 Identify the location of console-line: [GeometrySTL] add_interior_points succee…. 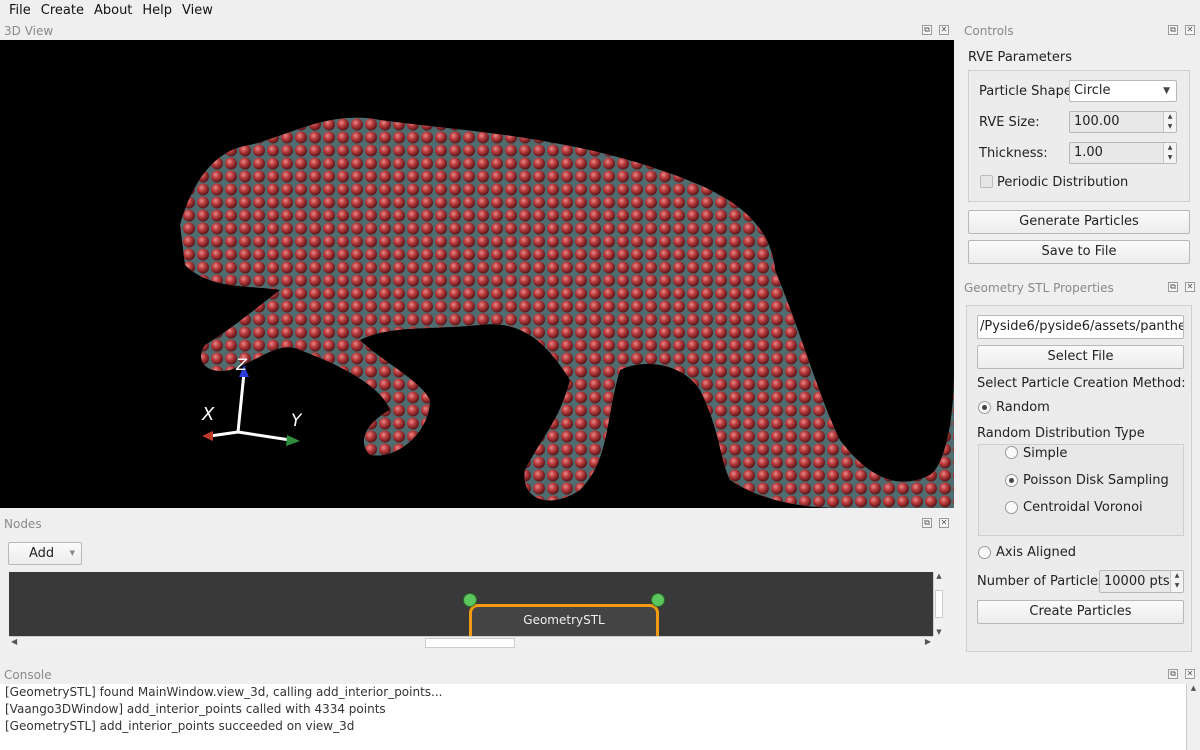
(180, 726).